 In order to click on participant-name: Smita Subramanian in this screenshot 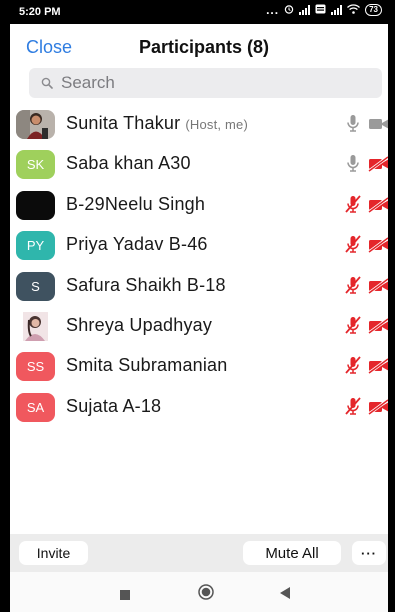, I will do `click(147, 365)`.